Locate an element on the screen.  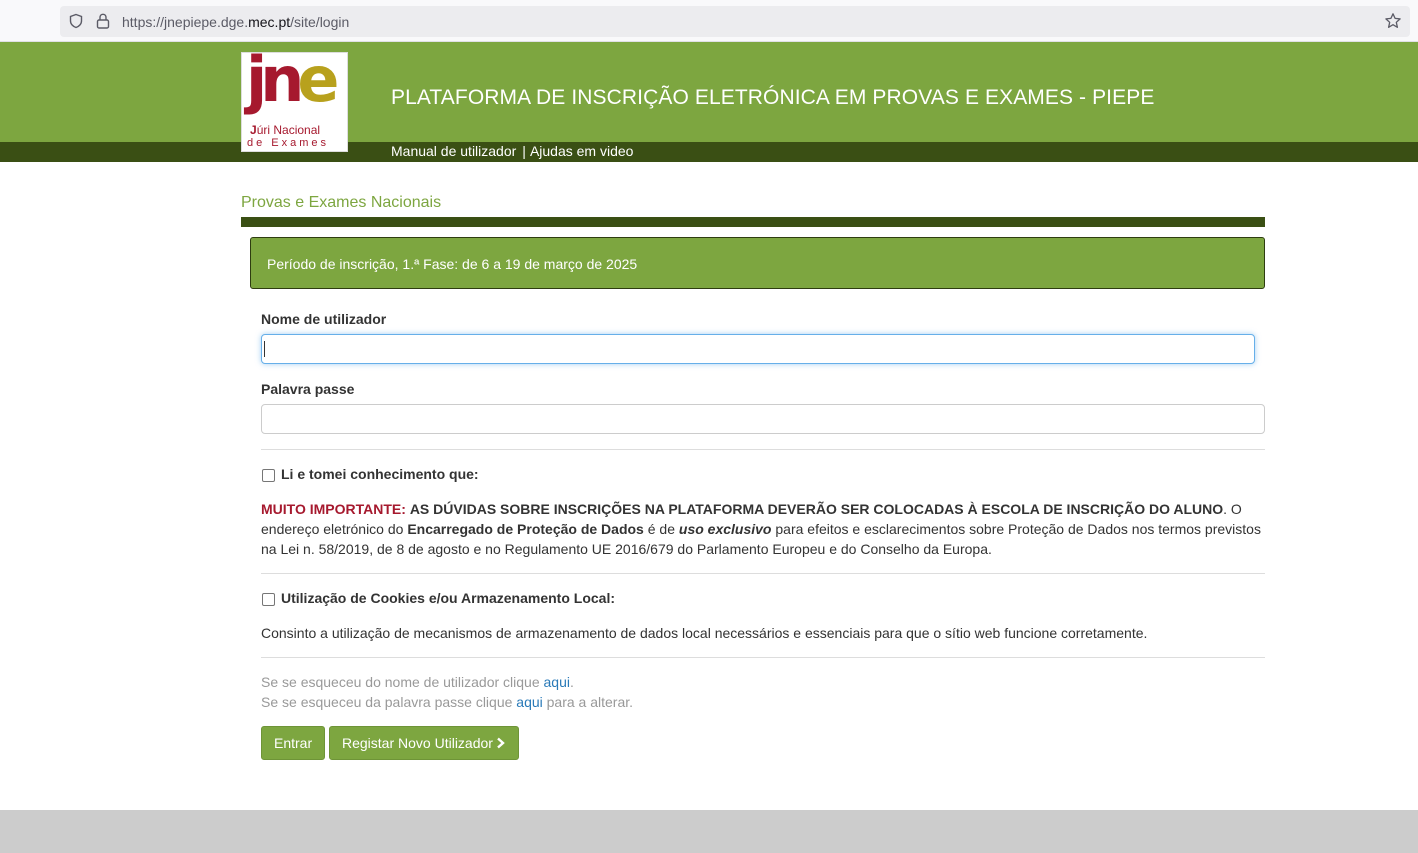
login-button: Entrar is located at coordinates (293, 743).